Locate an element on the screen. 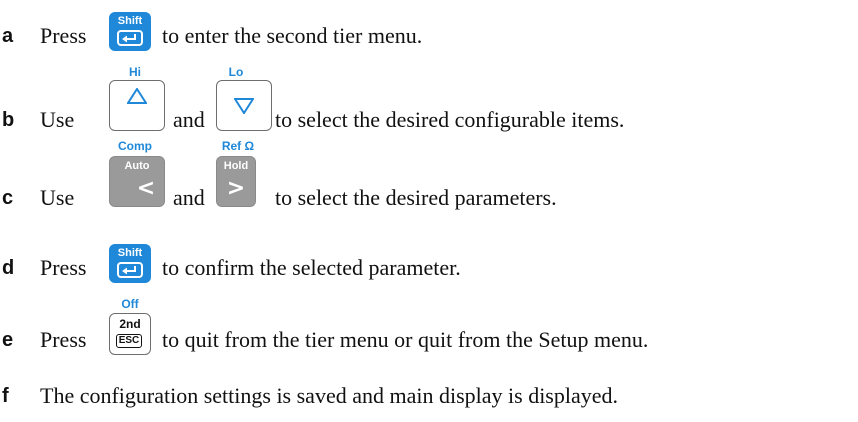 The image size is (858, 422). hold-right-key: Hold > is located at coordinates (236, 181).